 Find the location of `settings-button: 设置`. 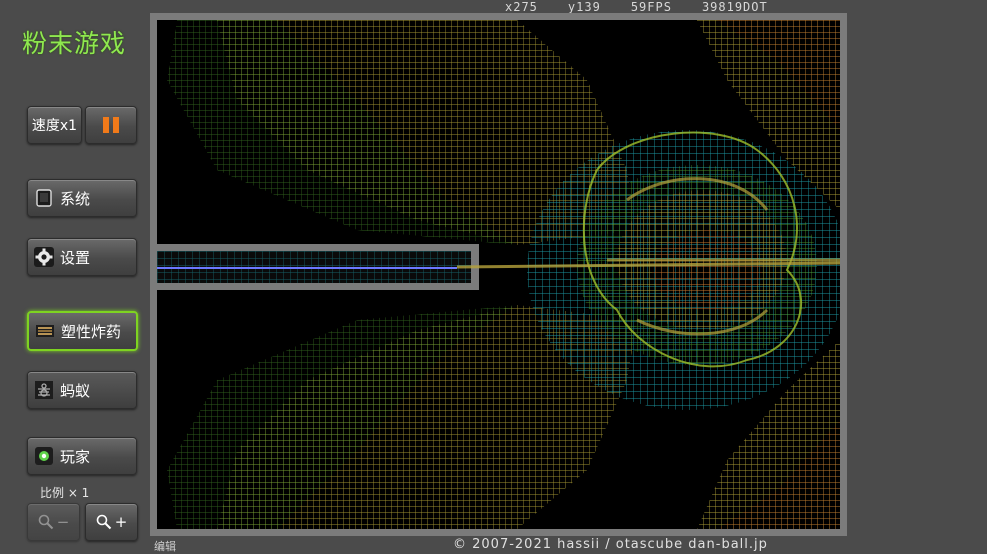

settings-button: 设置 is located at coordinates (82, 257).